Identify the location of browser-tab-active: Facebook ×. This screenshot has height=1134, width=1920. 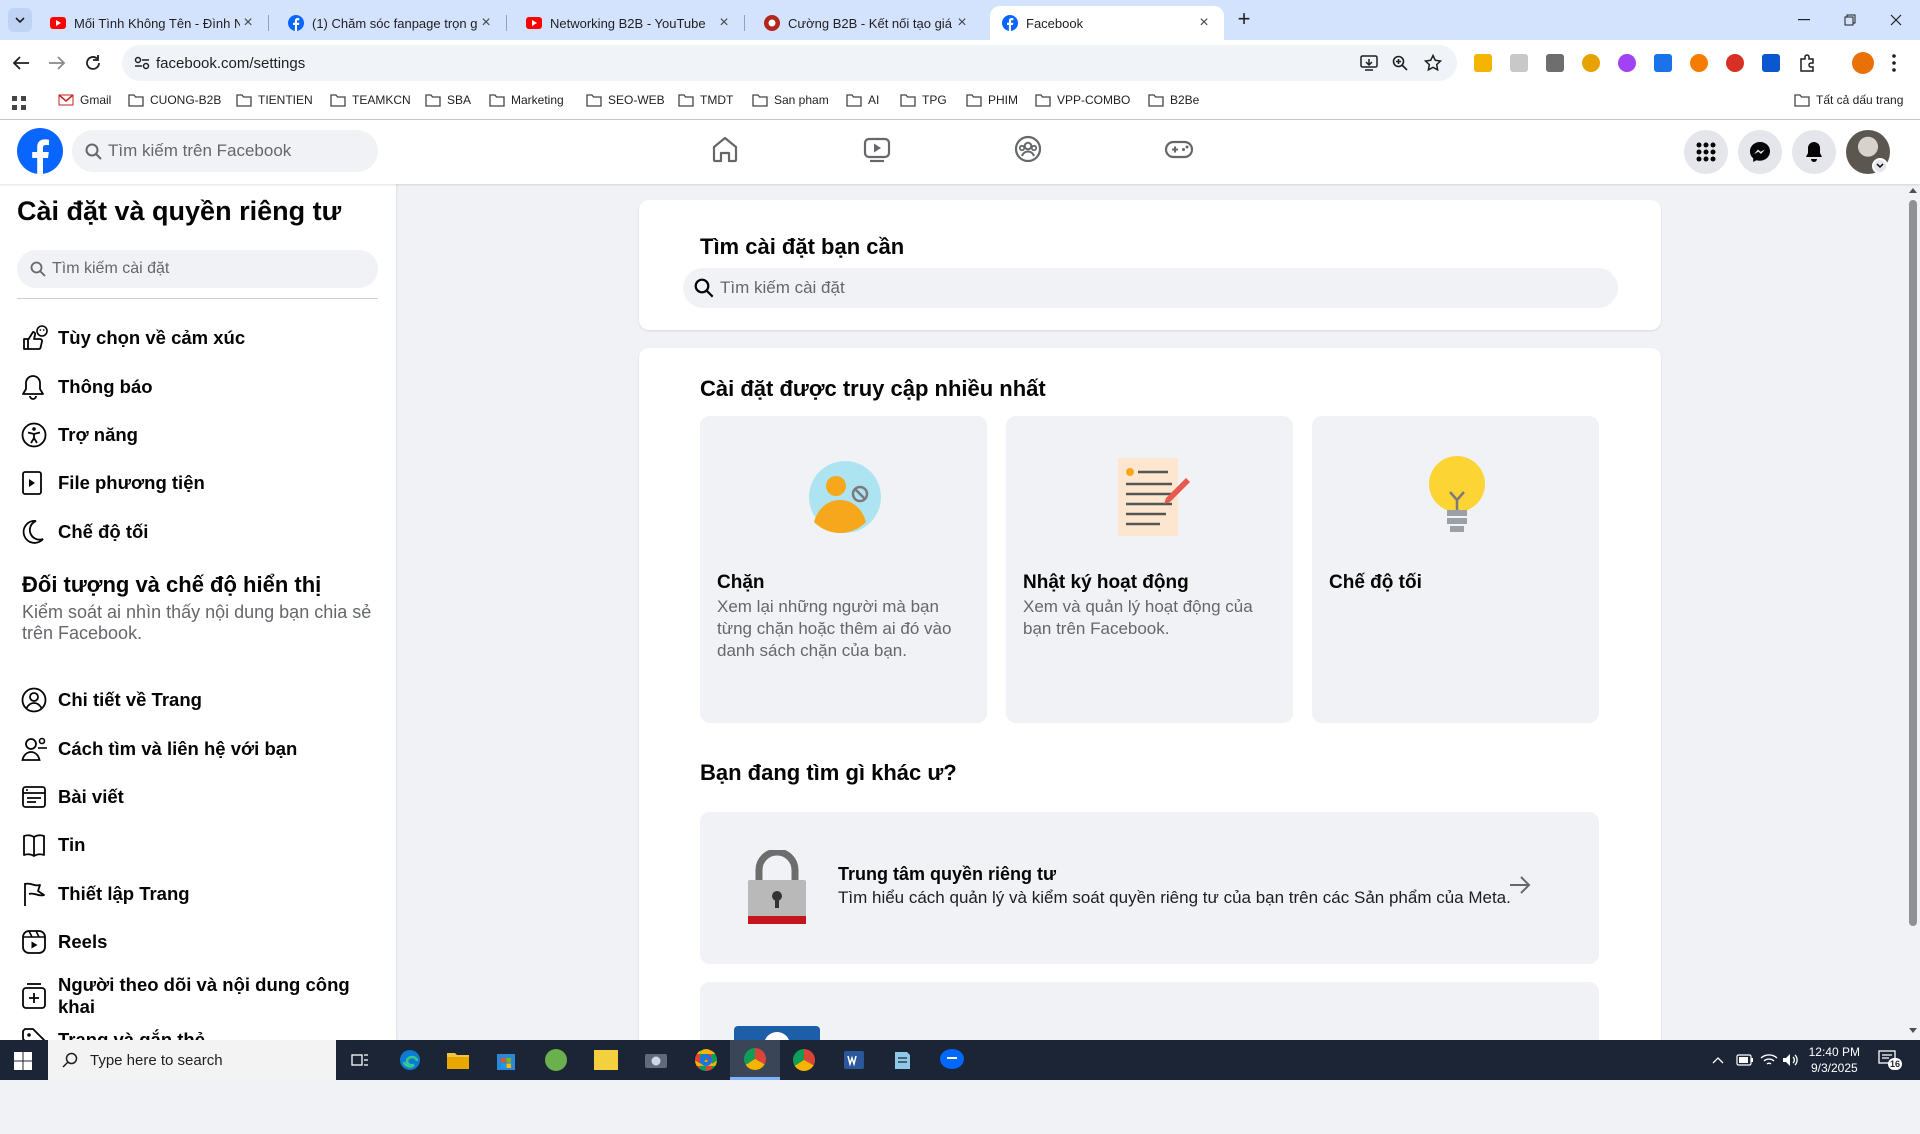
(1107, 23).